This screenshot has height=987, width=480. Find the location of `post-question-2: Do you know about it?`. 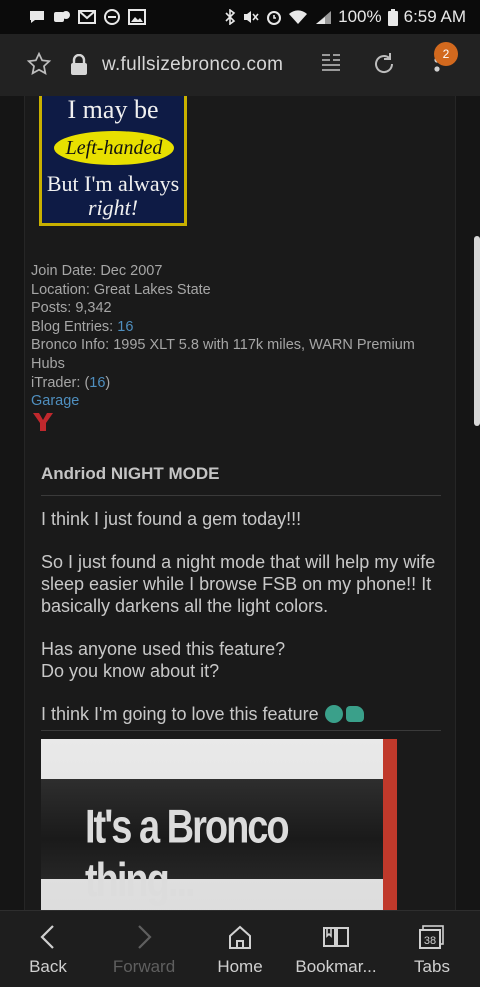

post-question-2: Do you know about it? is located at coordinates (130, 671).